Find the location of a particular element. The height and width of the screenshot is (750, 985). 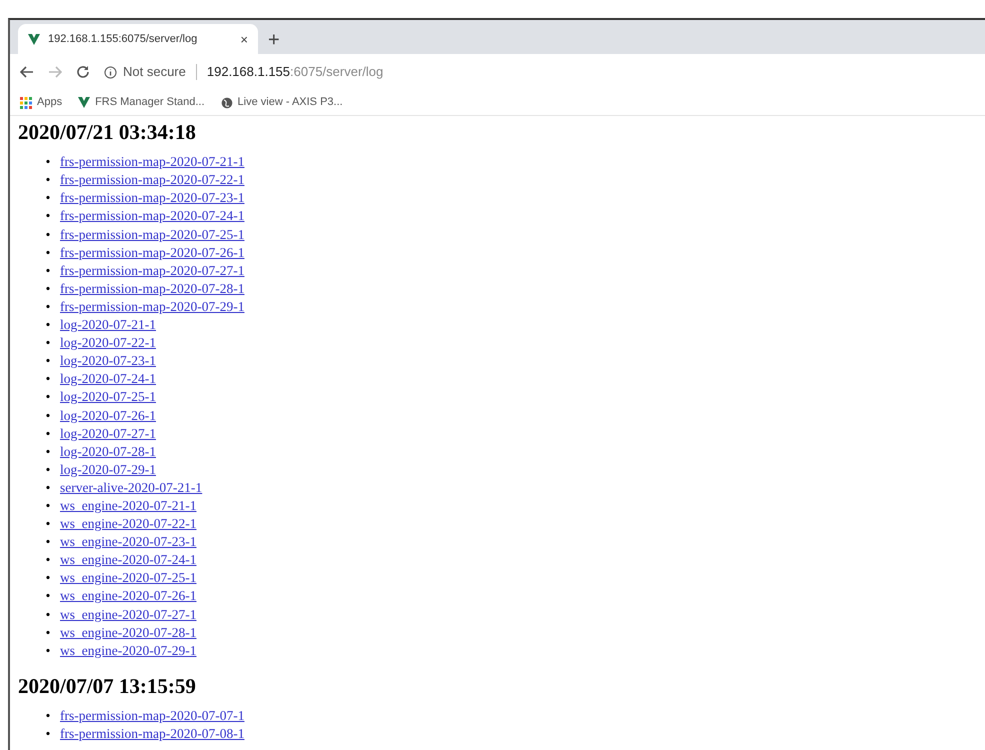

log-file-link: ws_engine-2020-07-28-1 is located at coordinates (128, 633).